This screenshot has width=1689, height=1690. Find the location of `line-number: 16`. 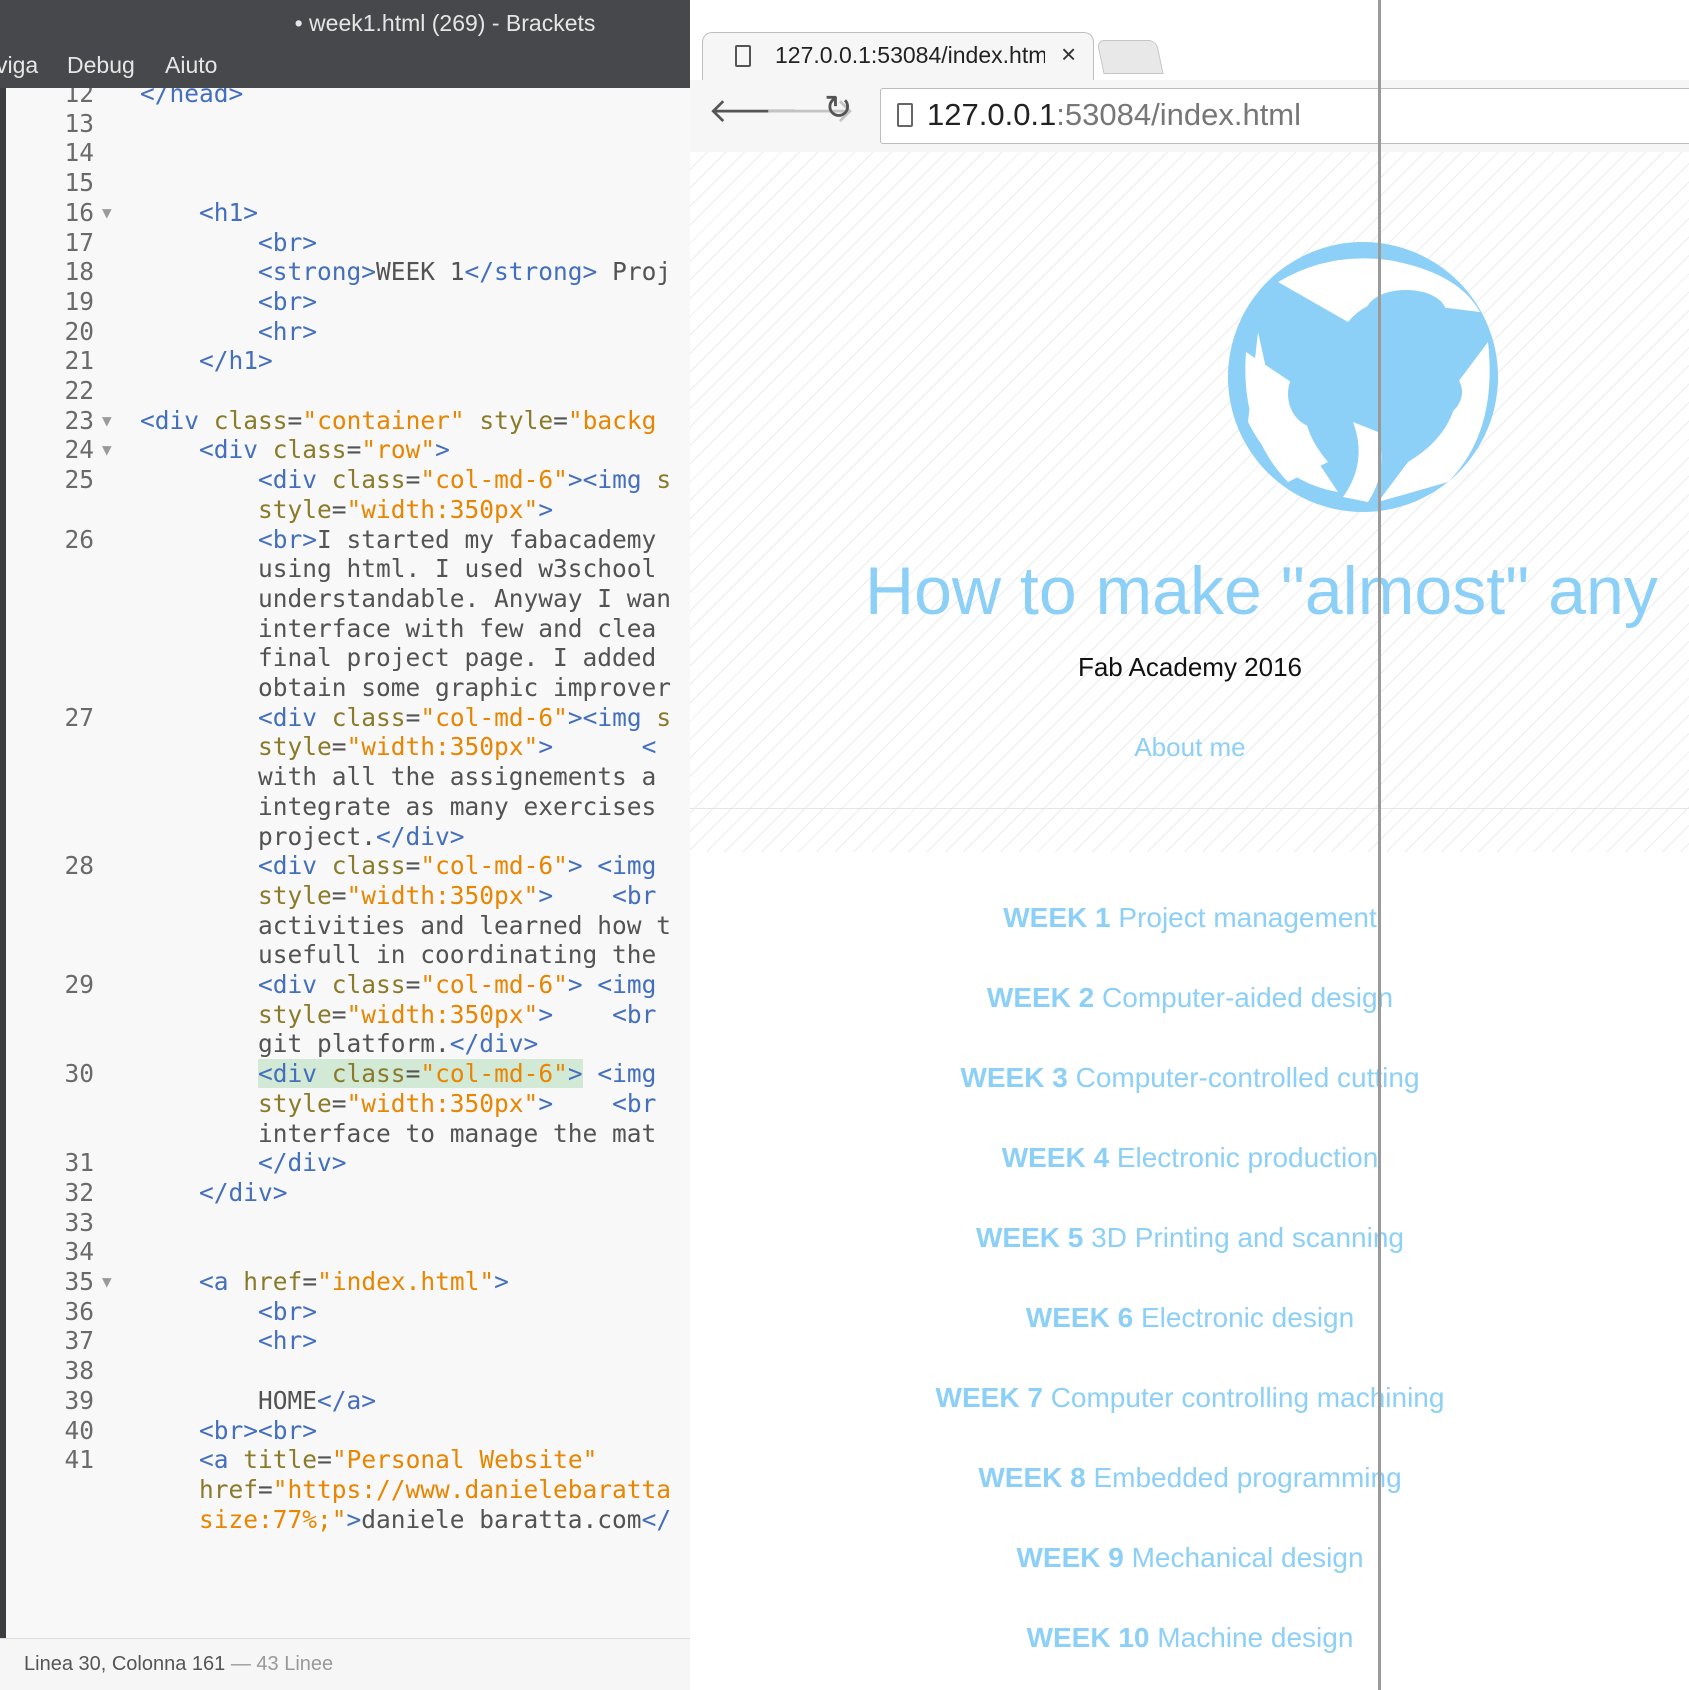

line-number: 16 is located at coordinates (79, 212).